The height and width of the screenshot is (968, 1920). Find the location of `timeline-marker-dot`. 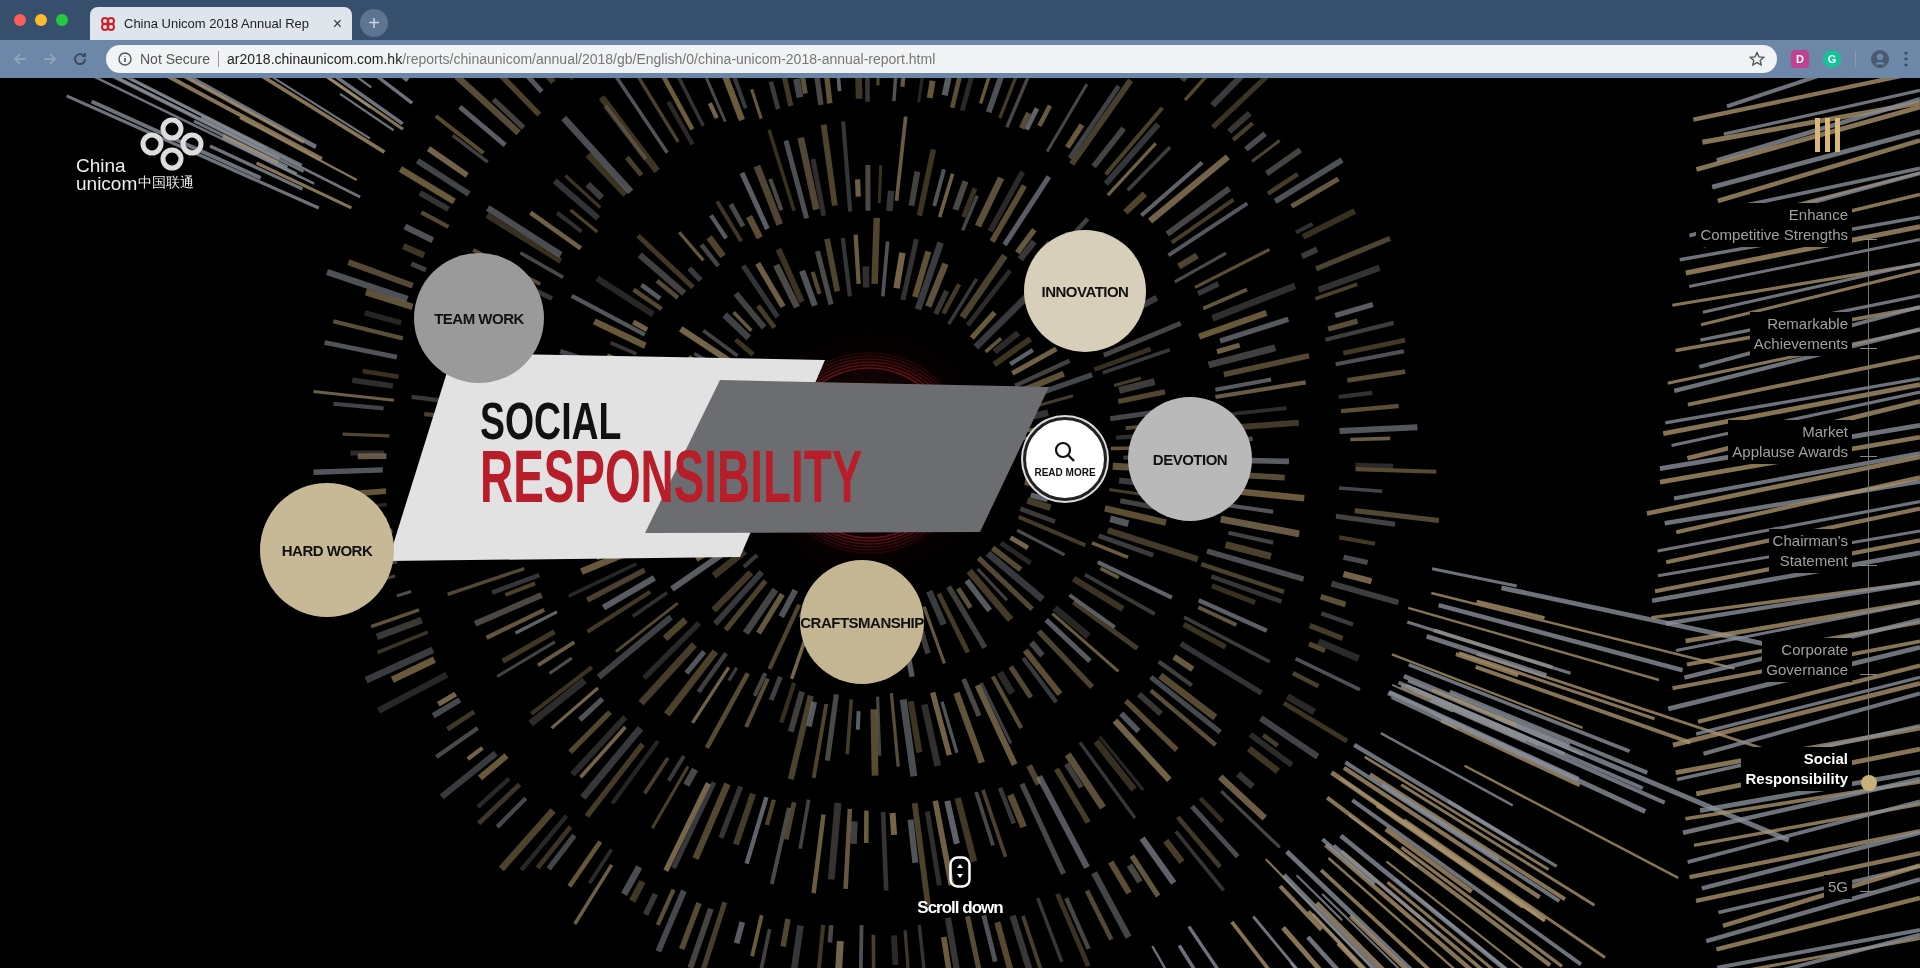

timeline-marker-dot is located at coordinates (1869, 782).